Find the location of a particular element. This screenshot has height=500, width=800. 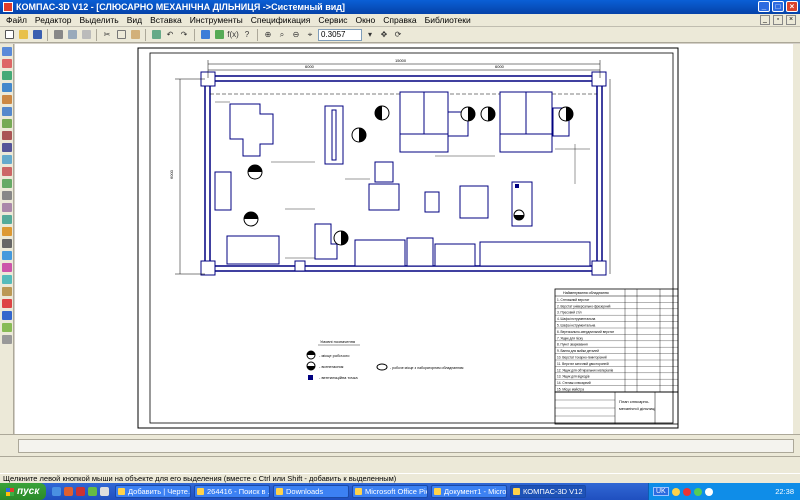

geometry-tool-icon is located at coordinates (7, 51).